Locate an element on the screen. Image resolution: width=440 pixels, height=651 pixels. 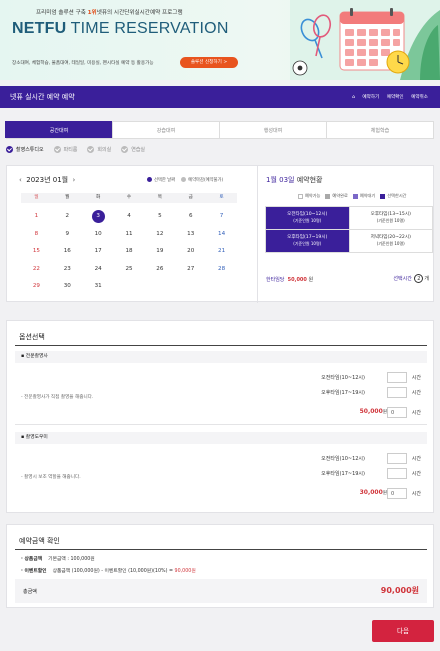
calendar-day: 1 is located at coordinates (36, 217).